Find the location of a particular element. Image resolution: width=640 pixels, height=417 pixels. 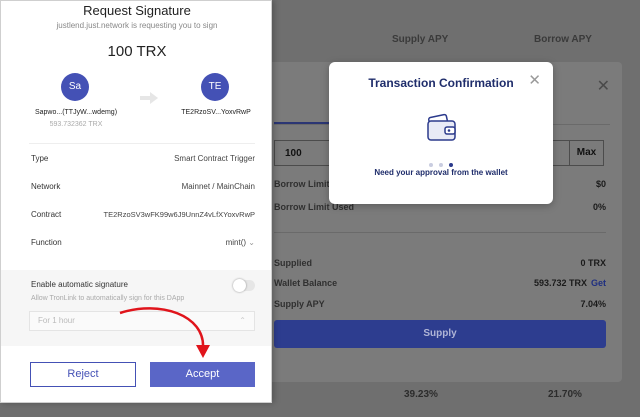

chevron-up-icon: ⌃ is located at coordinates (242, 320).